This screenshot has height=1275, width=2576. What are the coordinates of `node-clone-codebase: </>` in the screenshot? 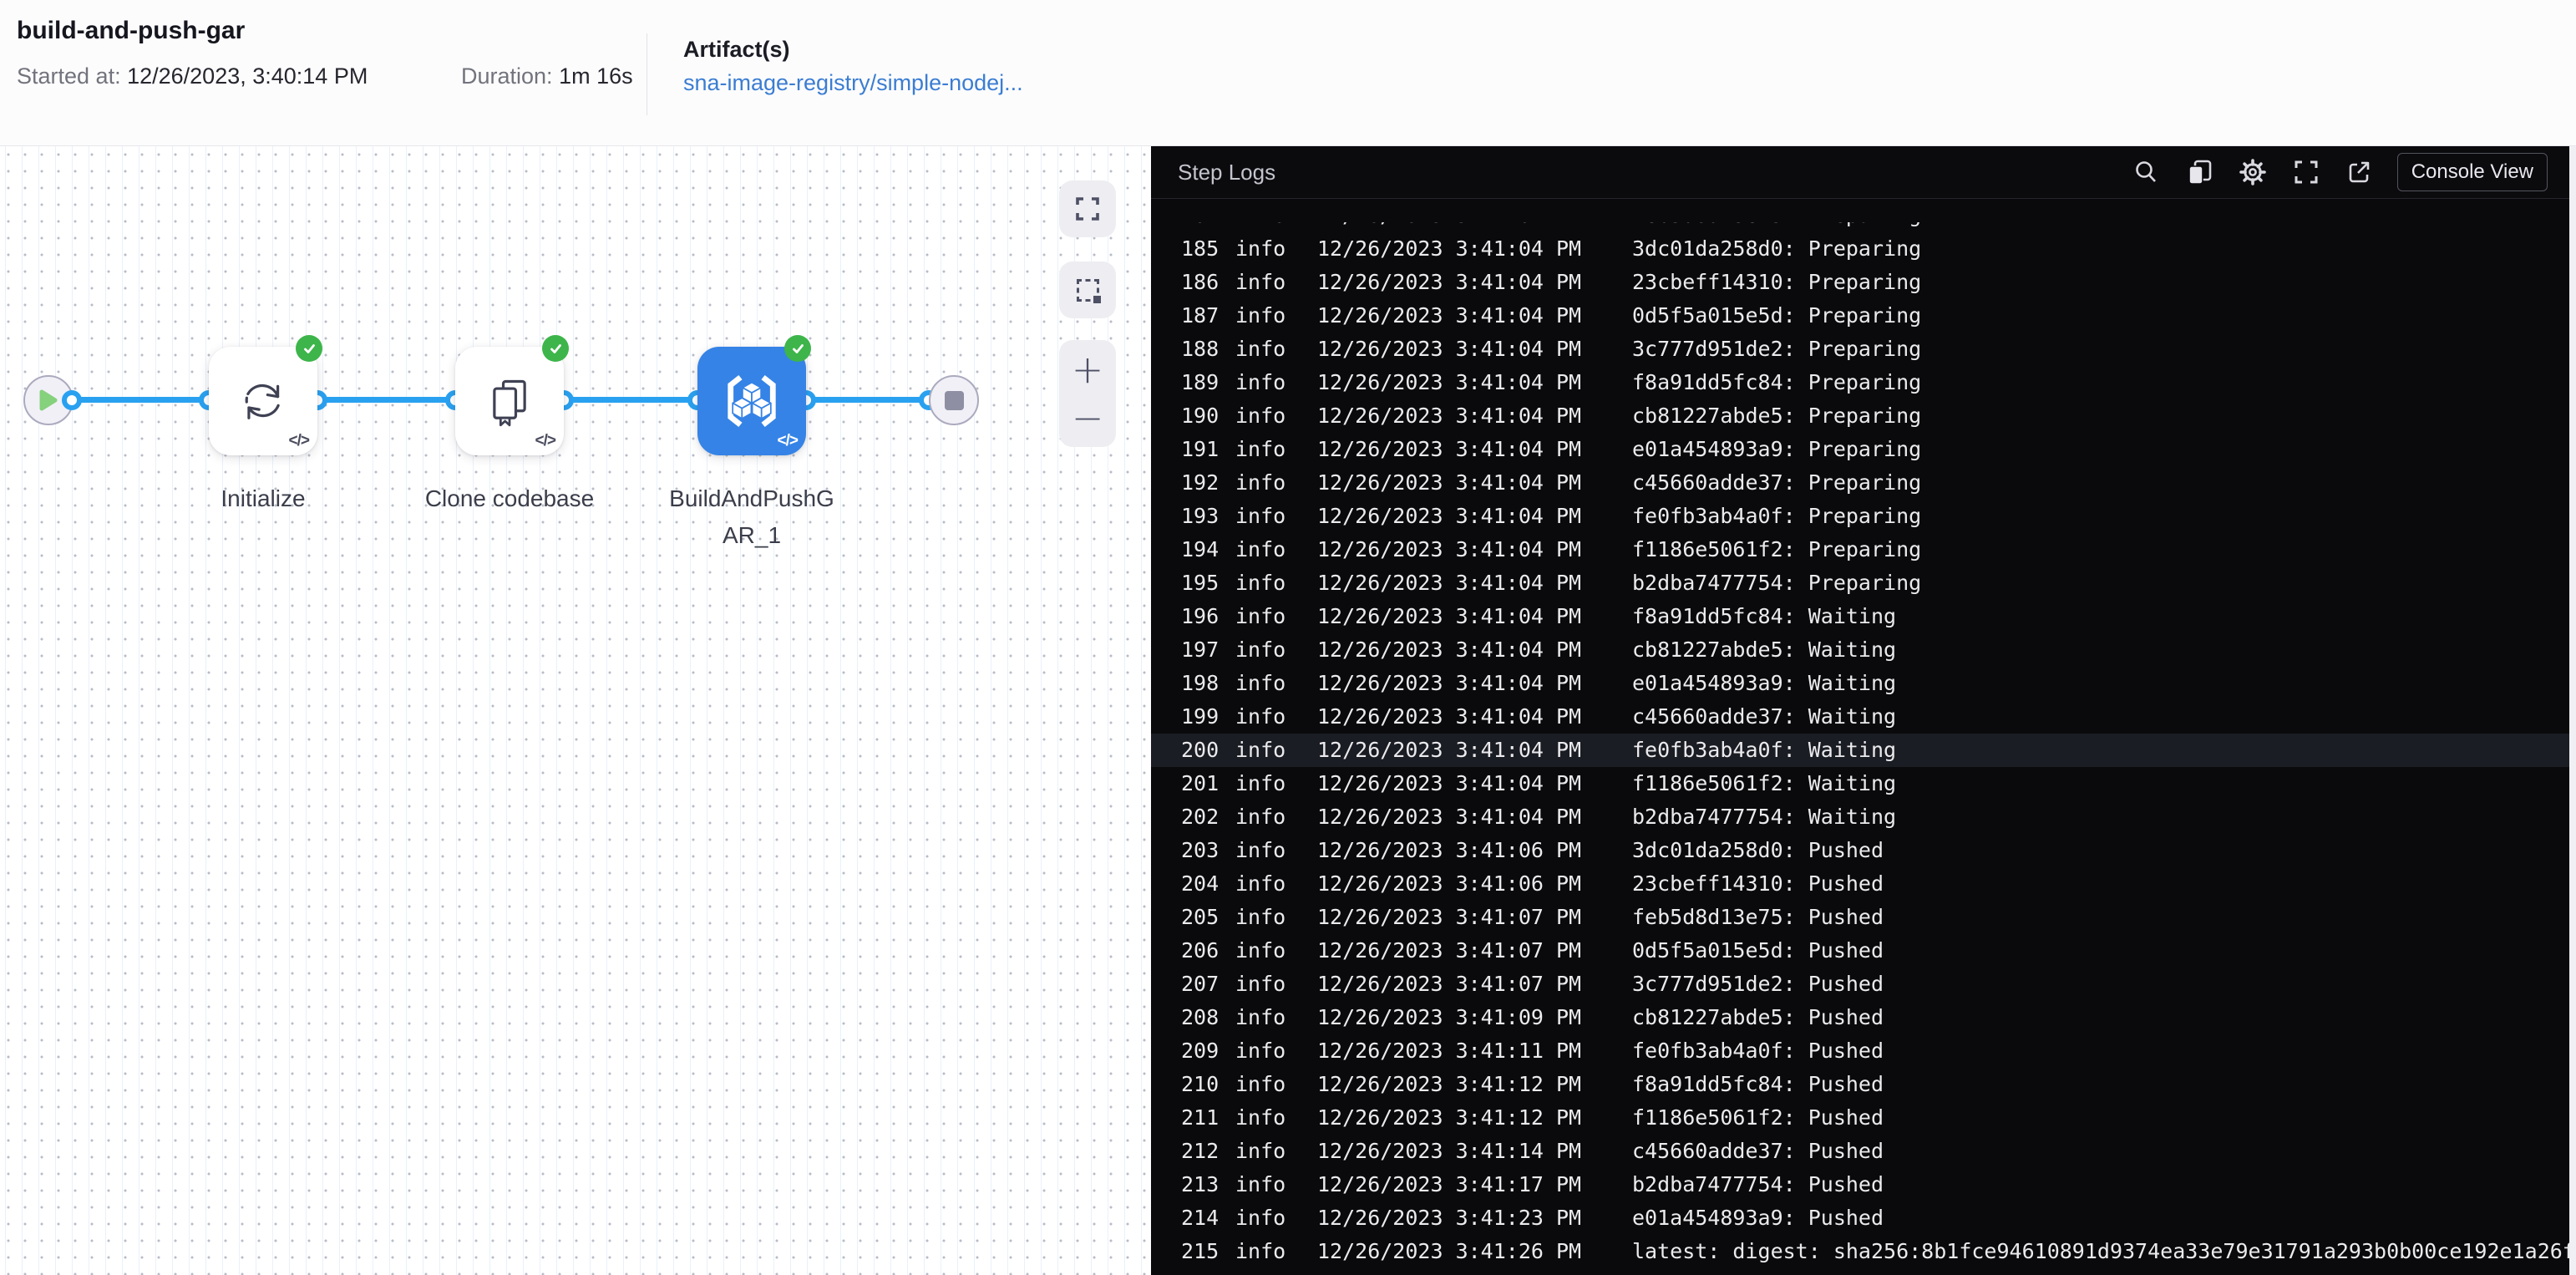 It's located at (512, 395).